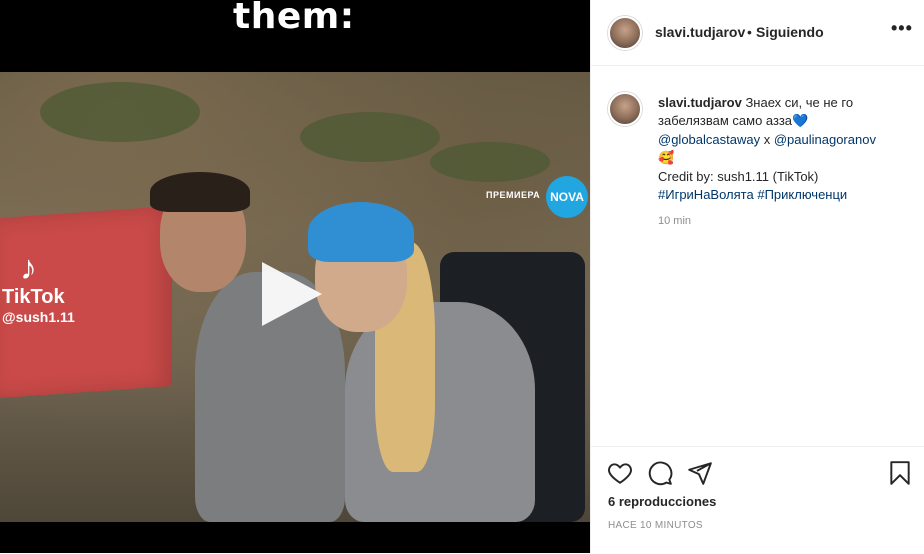  I want to click on channel-logo-text: ПРЕМИЕРА, so click(513, 195).